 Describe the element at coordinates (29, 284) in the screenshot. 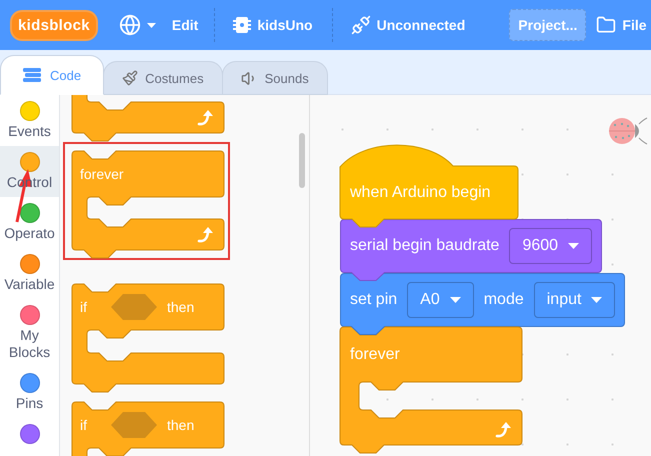

I see `category-label: Variable` at that location.